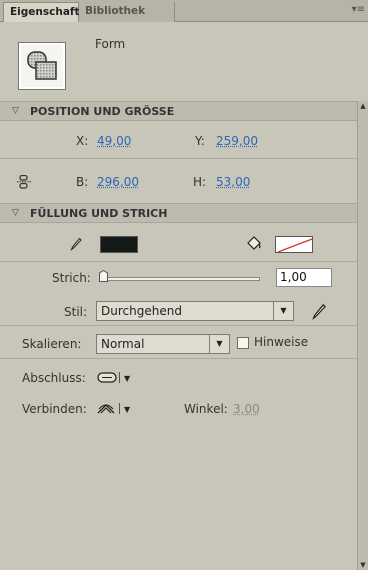  I want to click on slider-thumb-icon, so click(103, 276).